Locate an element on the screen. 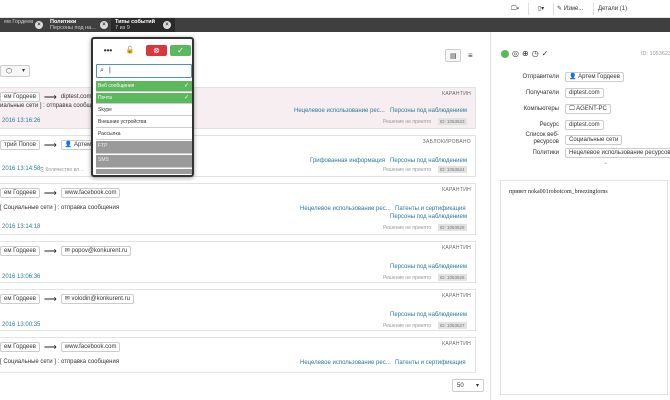 This screenshot has height=400, width=670. computer-chip: 🖵 AGENT-PC is located at coordinates (588, 109).